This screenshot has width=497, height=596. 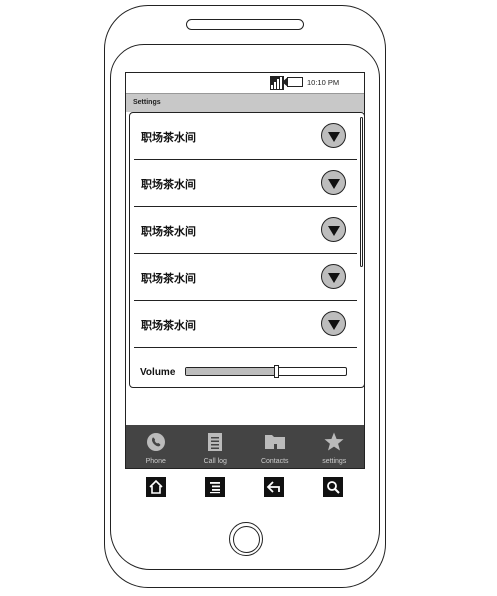 What do you see at coordinates (274, 442) in the screenshot?
I see `folder-icon` at bounding box center [274, 442].